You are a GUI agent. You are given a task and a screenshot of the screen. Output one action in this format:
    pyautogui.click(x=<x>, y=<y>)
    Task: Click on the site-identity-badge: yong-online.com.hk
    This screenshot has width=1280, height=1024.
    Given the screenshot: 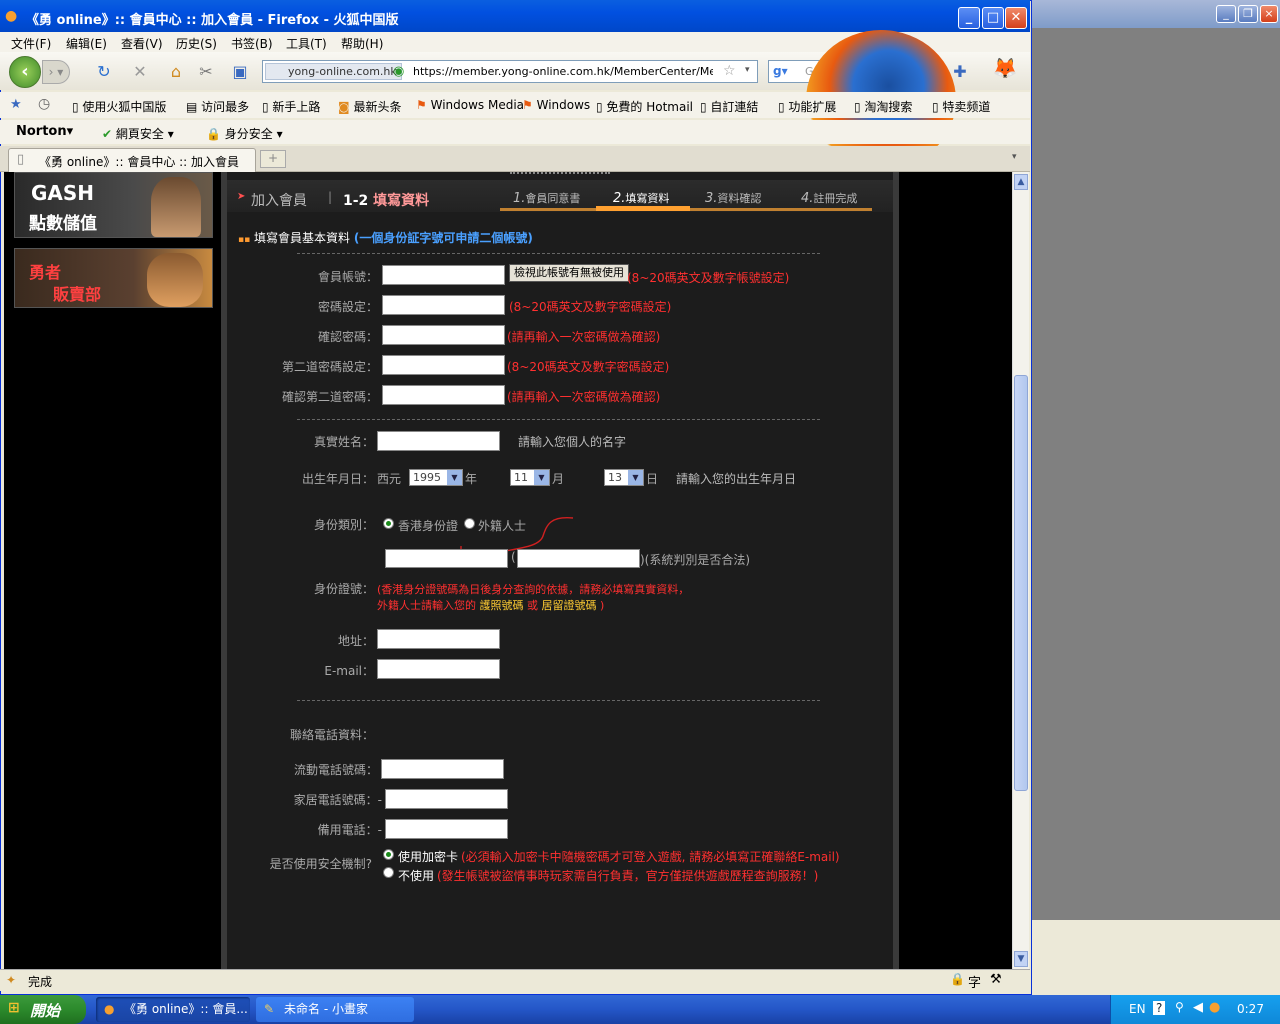 What is the action you would take?
    pyautogui.click(x=333, y=71)
    